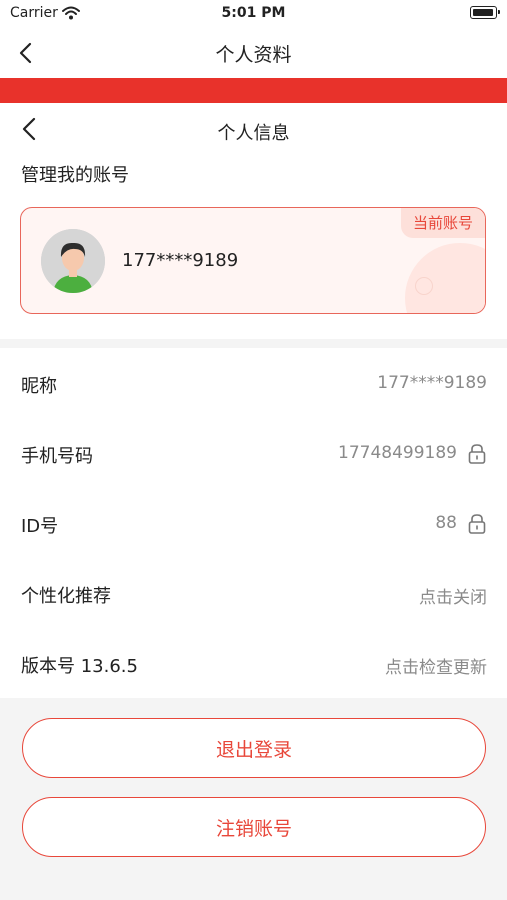 The height and width of the screenshot is (900, 507). What do you see at coordinates (453, 598) in the screenshot?
I see `row-value: 点击关闭` at bounding box center [453, 598].